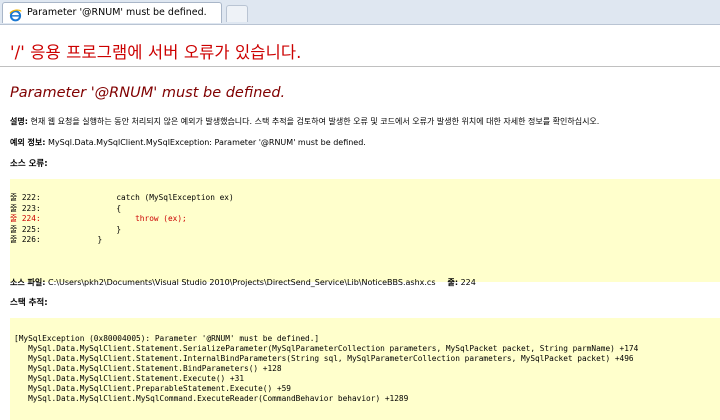 Image resolution: width=720 pixels, height=420 pixels. What do you see at coordinates (25, 208) in the screenshot?
I see `source-line-number: 줄 223:` at bounding box center [25, 208].